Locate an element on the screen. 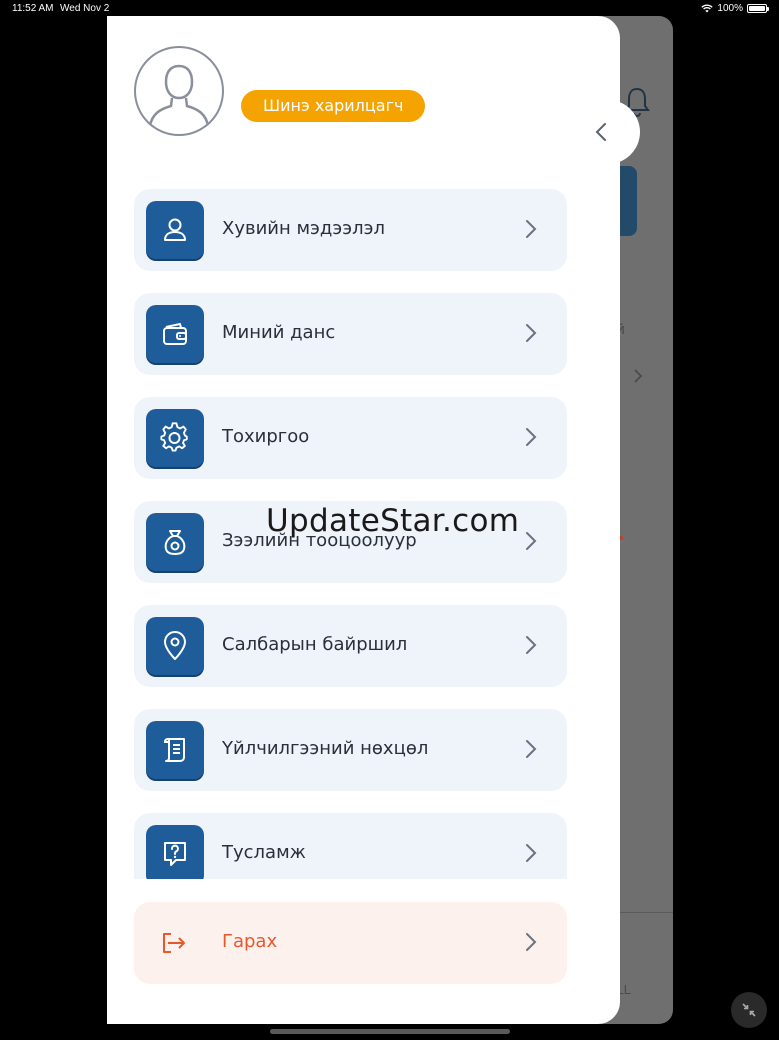 This screenshot has width=779, height=1040. chevron-left-icon is located at coordinates (600, 132).